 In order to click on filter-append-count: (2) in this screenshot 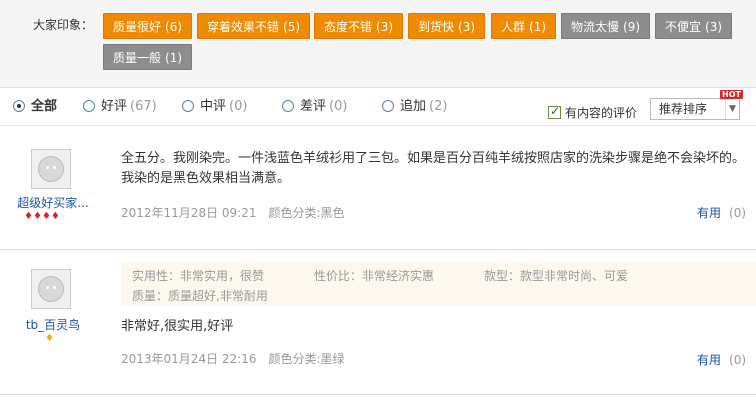, I will do `click(438, 106)`.